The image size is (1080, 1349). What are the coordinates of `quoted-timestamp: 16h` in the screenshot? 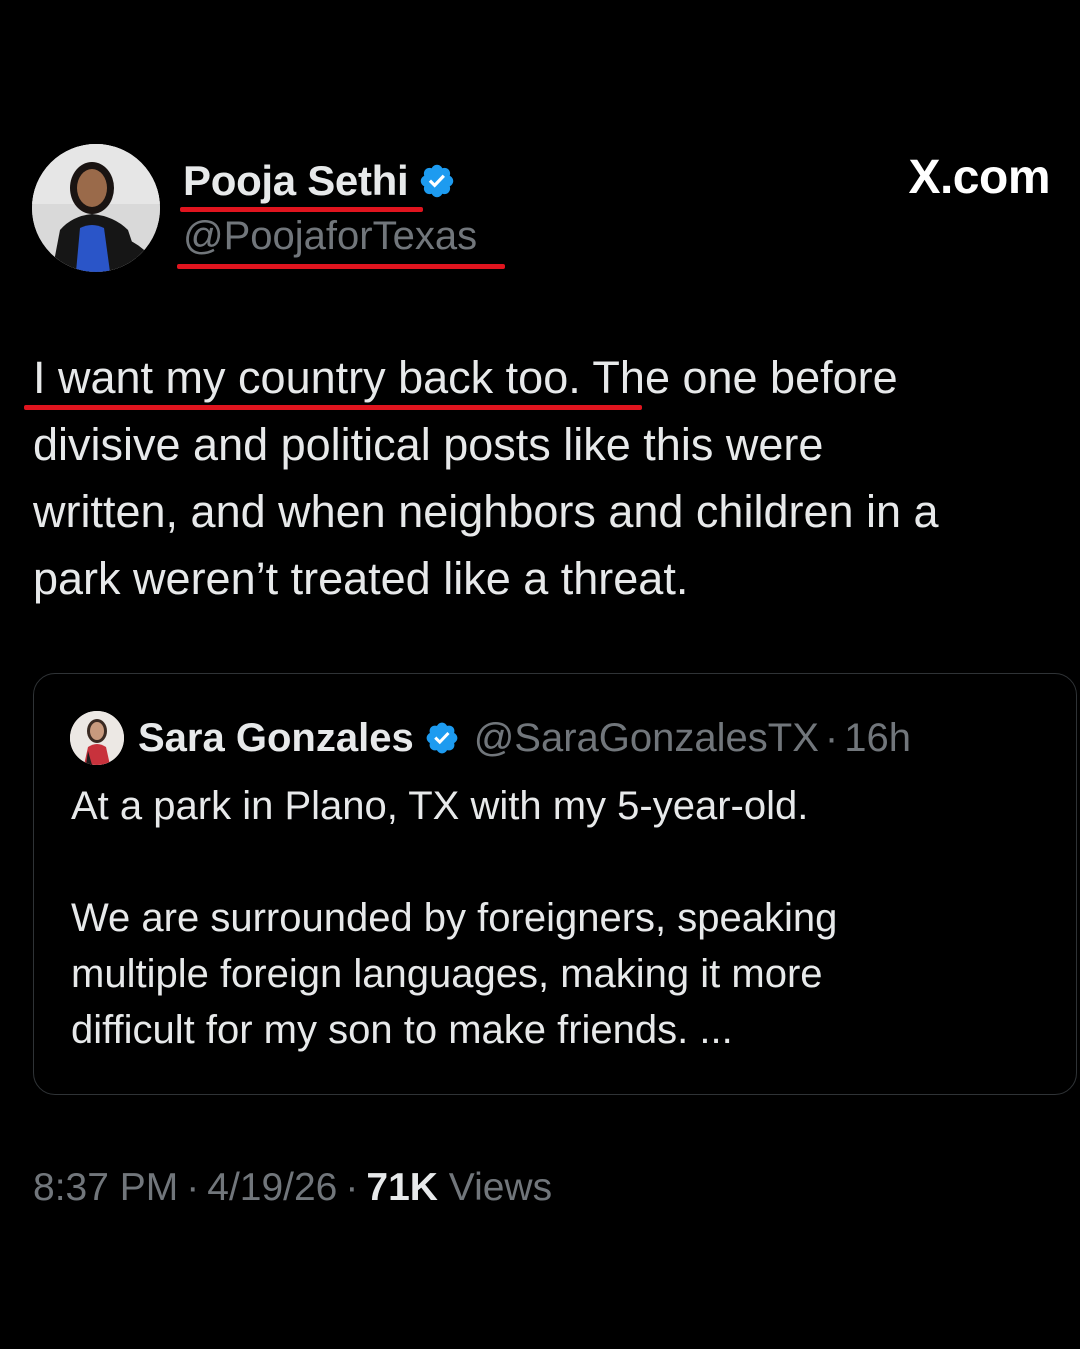 It's located at (877, 738).